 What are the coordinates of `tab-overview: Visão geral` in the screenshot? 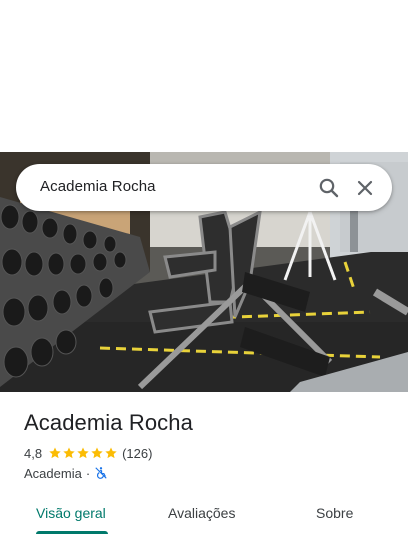 It's located at (71, 513).